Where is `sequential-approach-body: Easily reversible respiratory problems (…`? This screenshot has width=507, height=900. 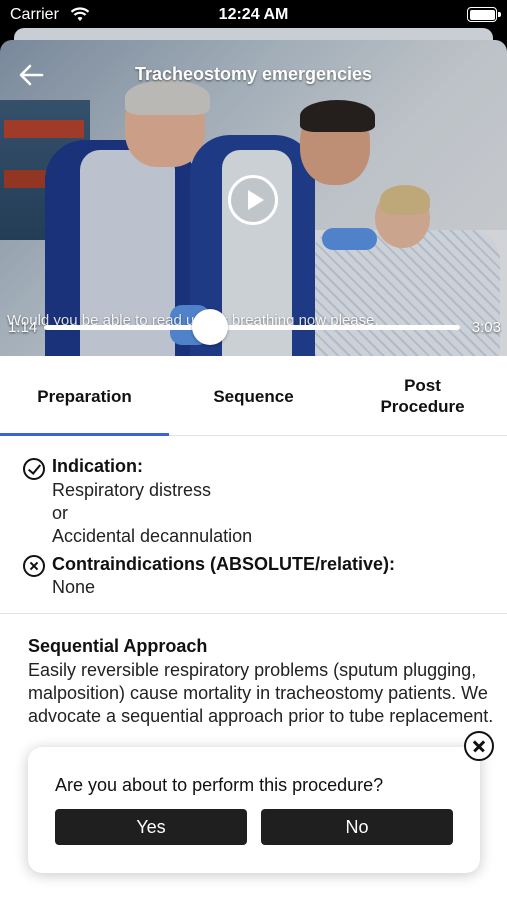 sequential-approach-body: Easily reversible respiratory problems (… is located at coordinates (261, 693).